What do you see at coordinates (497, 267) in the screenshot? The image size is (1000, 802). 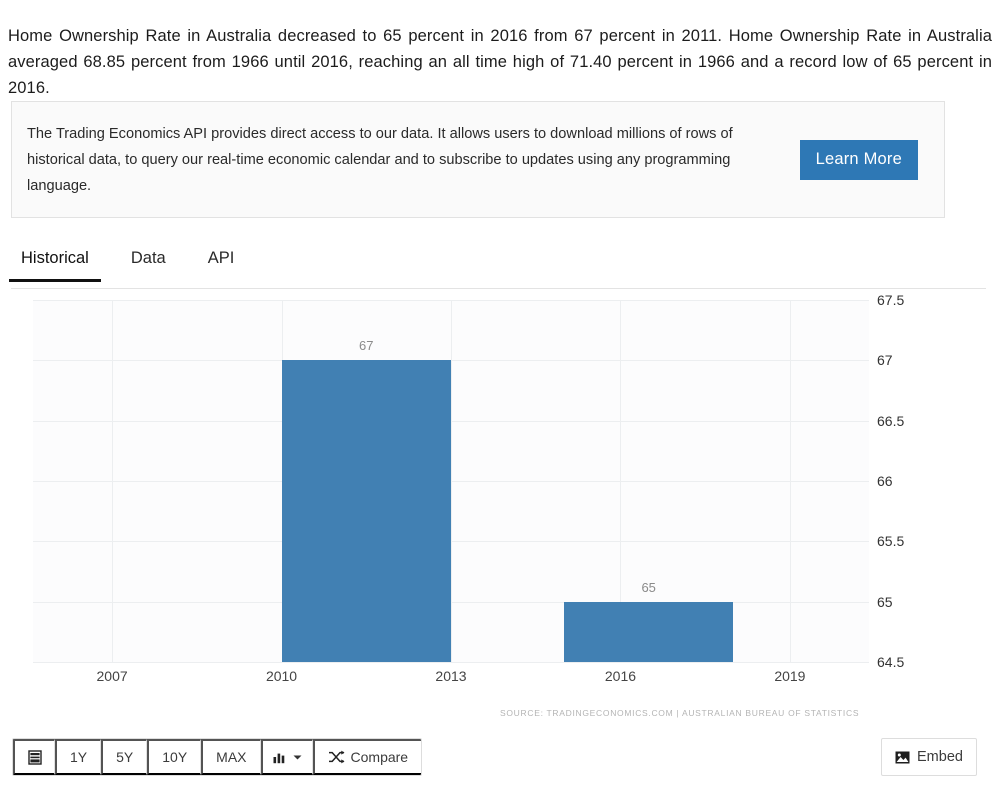 I see `content-tabs: Historical Data API` at bounding box center [497, 267].